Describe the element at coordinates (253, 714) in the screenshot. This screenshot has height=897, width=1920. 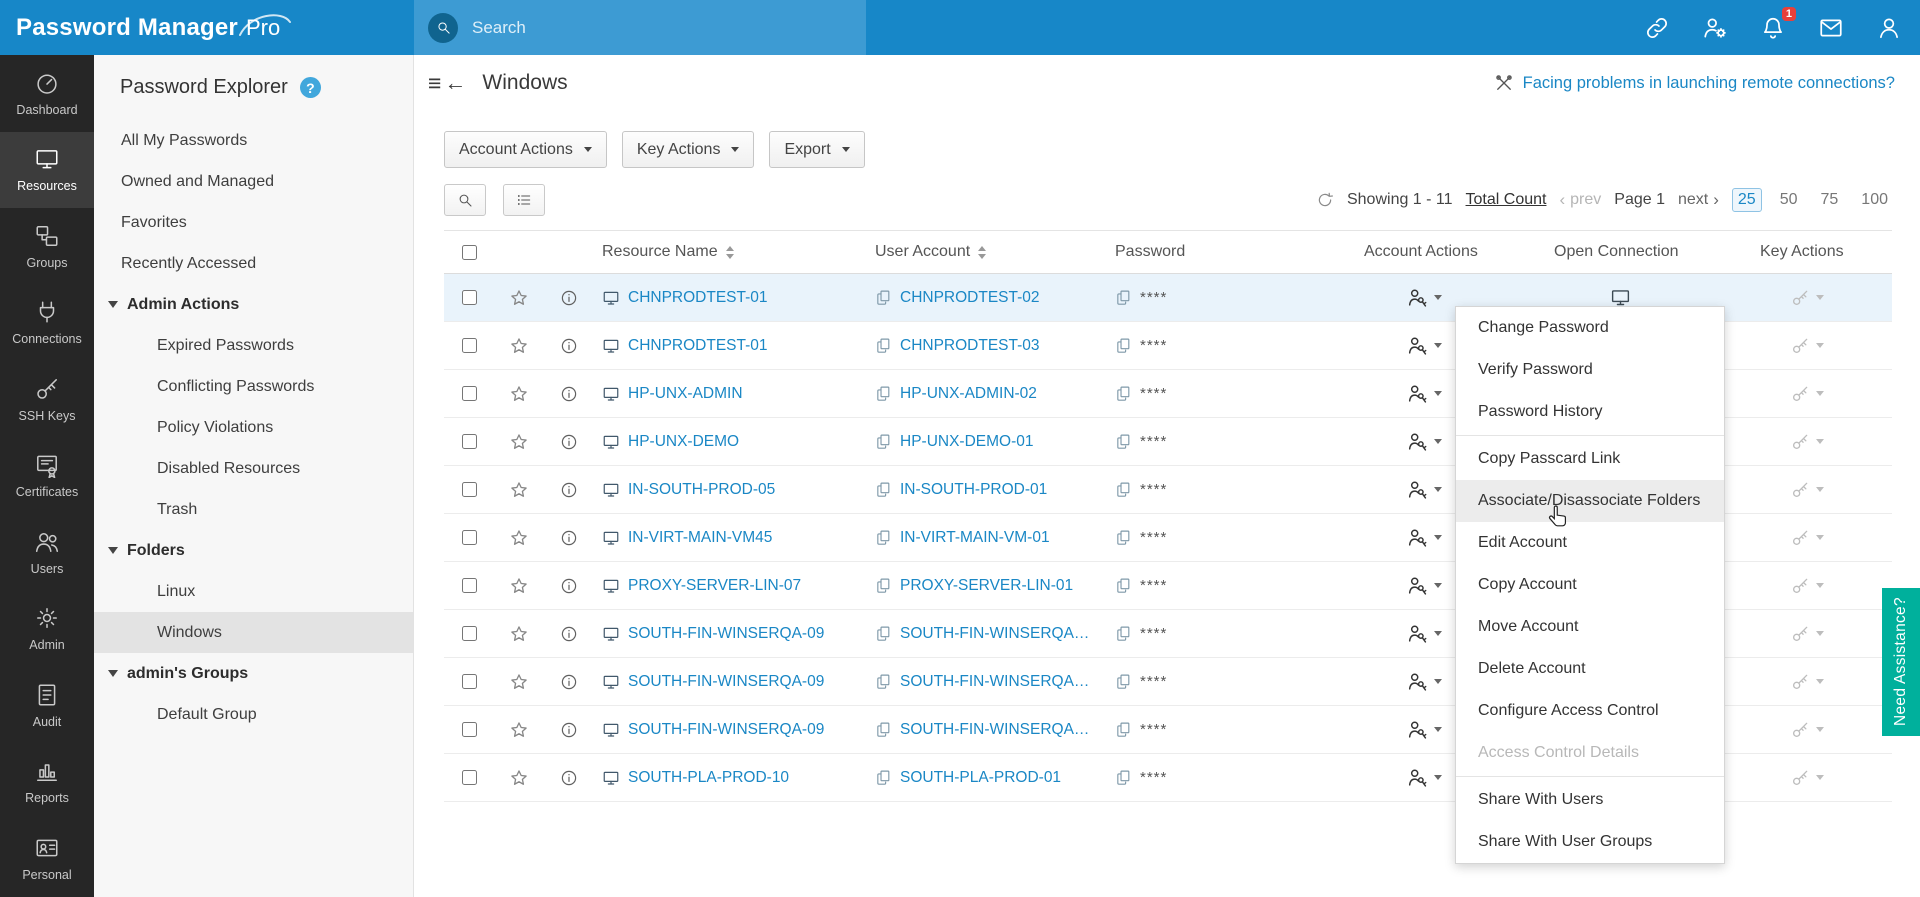
I see `explorer-item-default-group: Default Group` at that location.